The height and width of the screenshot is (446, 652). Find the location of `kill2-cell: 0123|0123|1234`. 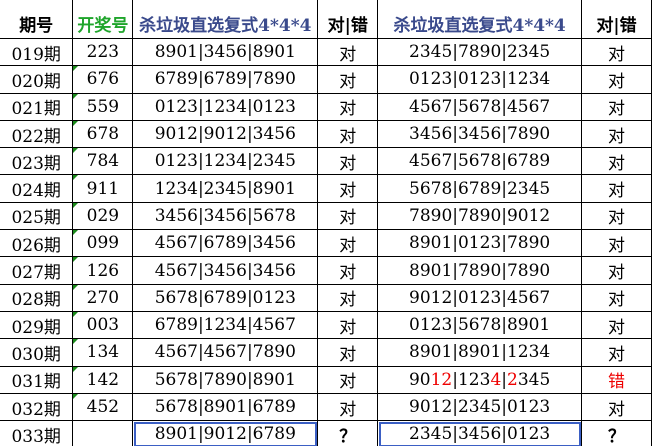

kill2-cell: 0123|0123|1234 is located at coordinates (480, 79).